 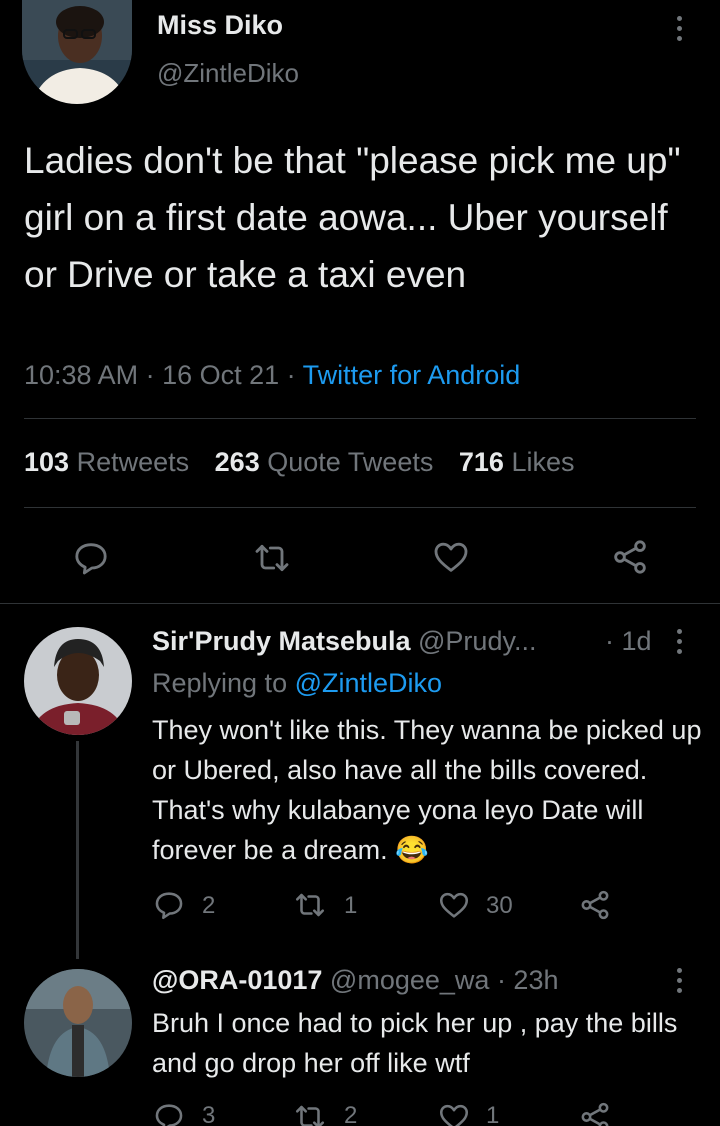 I want to click on like-count: 1, so click(x=493, y=1114).